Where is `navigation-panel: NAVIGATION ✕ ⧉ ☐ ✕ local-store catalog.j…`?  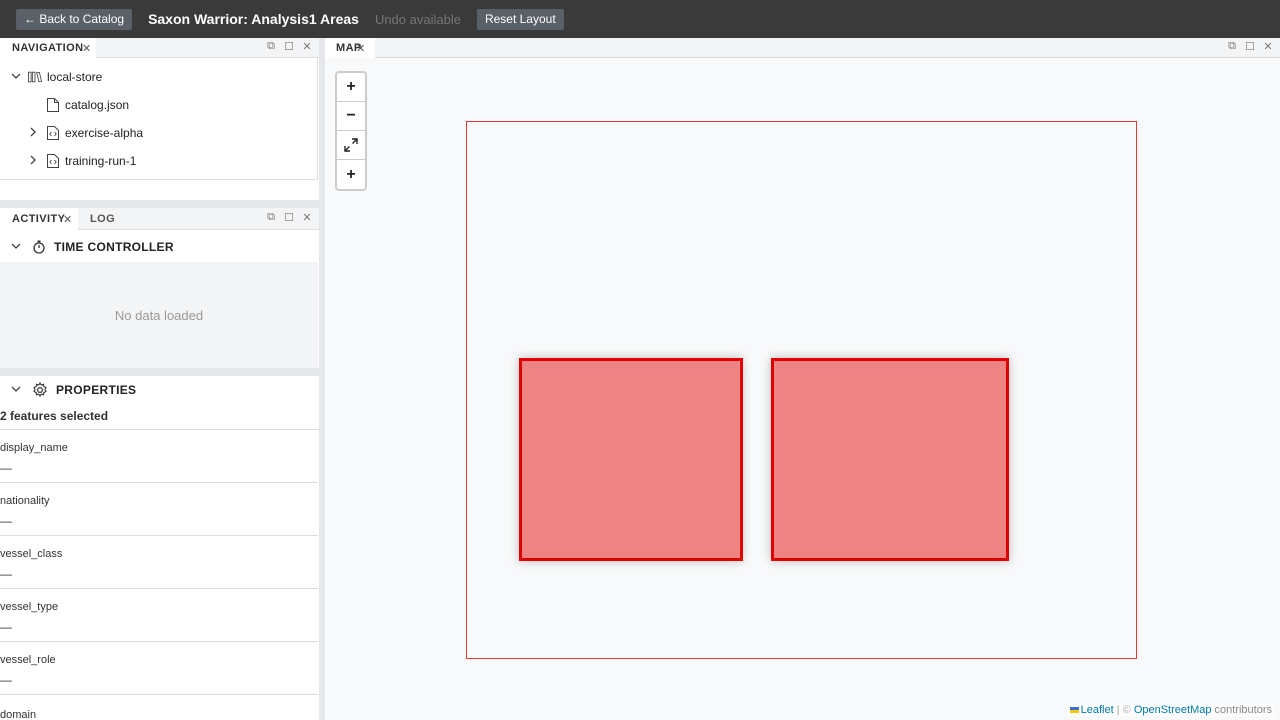
navigation-panel: NAVIGATION ✕ ⧉ ☐ ✕ local-store catalog.j… is located at coordinates (159, 119).